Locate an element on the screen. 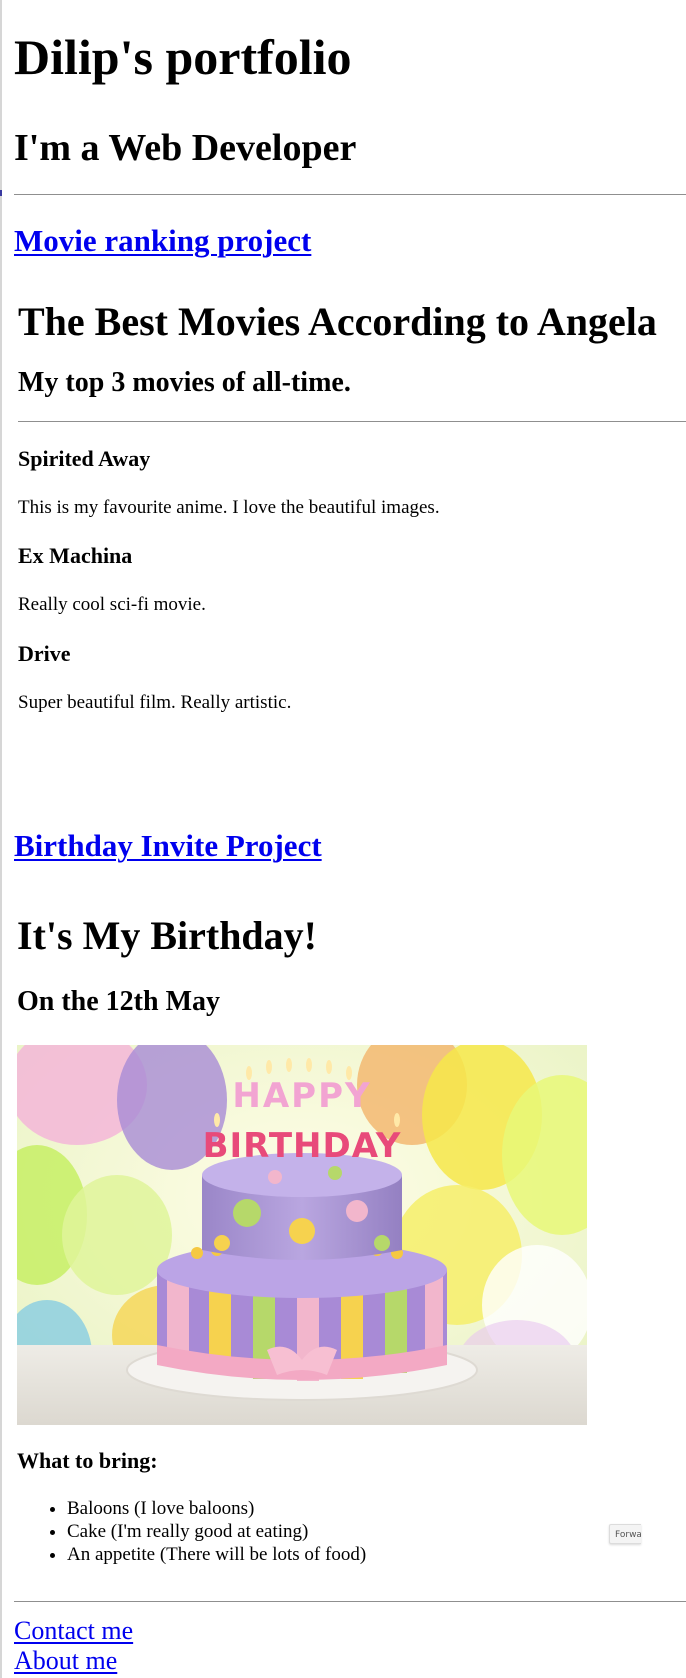 Image resolution: width=686 pixels, height=1678 pixels. movie-title: Drive is located at coordinates (44, 653).